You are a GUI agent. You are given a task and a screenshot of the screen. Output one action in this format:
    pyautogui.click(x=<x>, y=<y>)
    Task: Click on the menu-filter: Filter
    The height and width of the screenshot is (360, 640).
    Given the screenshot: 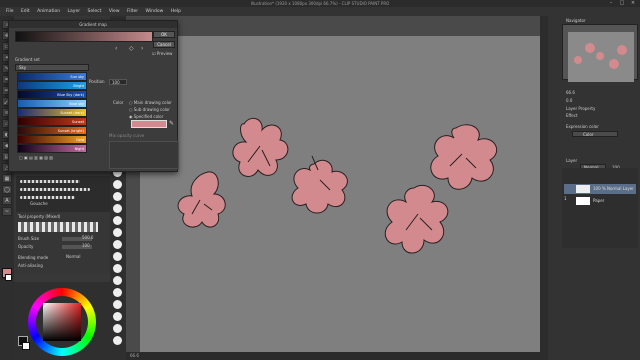 What is the action you would take?
    pyautogui.click(x=132, y=11)
    